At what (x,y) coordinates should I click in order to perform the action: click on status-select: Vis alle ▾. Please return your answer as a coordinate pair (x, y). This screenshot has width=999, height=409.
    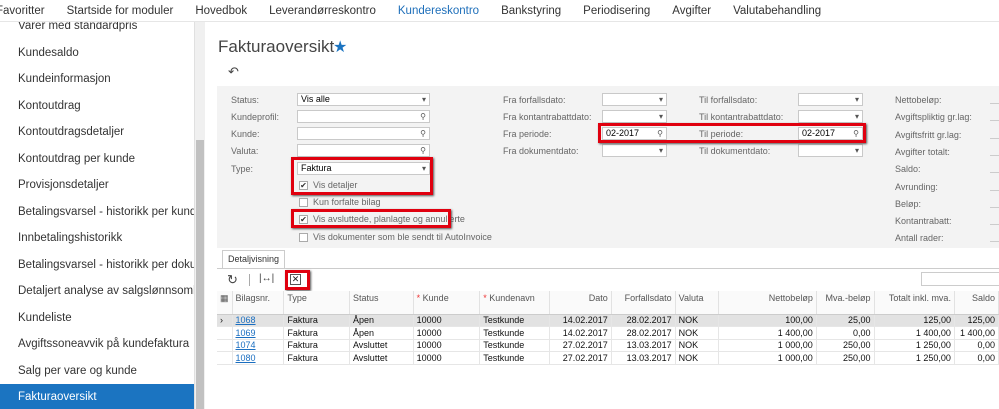
    Looking at the image, I should click on (363, 99).